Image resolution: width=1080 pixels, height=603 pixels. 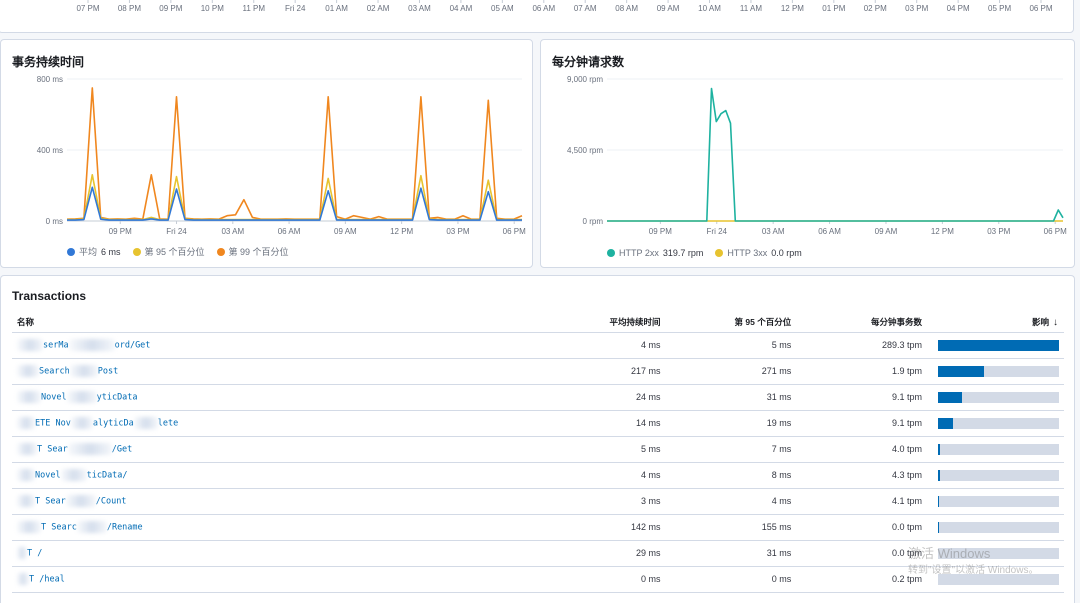 I want to click on tpm-cell: 4.1 tpm, so click(x=862, y=501).